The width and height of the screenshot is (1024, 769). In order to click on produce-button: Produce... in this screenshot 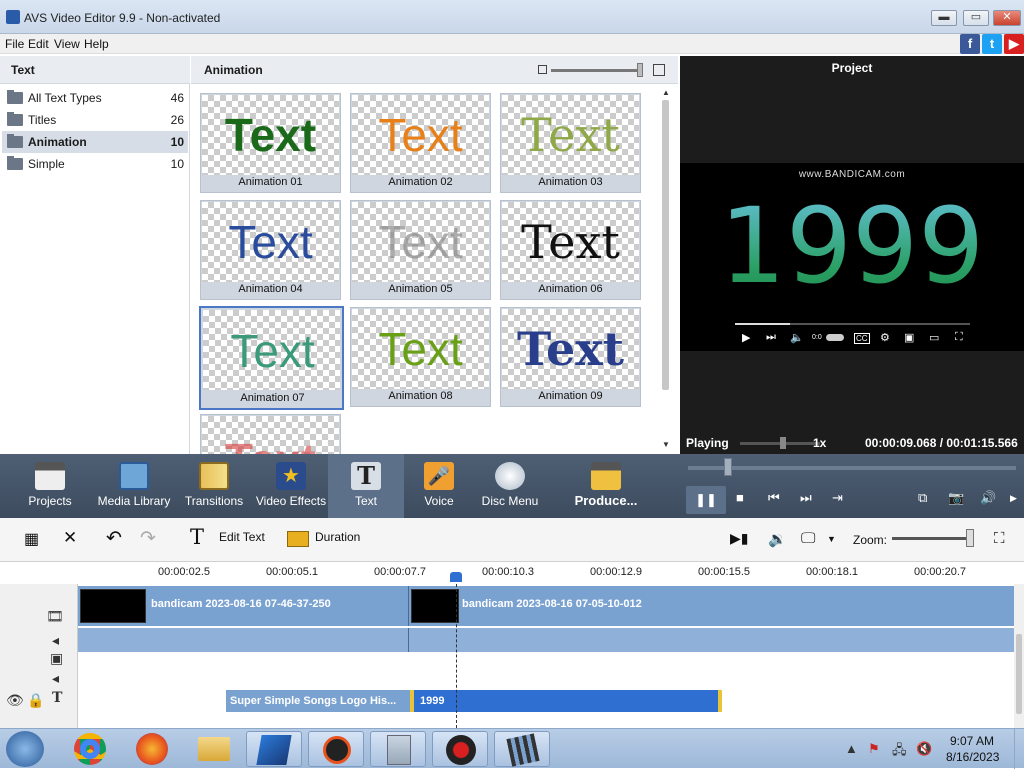, I will do `click(606, 486)`.